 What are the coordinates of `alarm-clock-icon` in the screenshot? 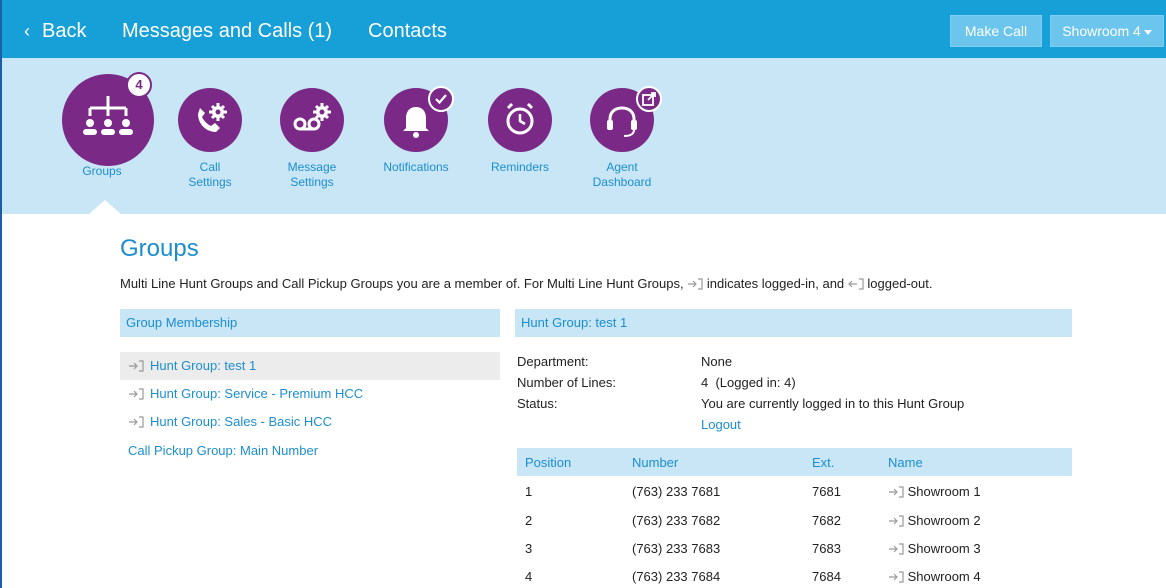 It's located at (520, 118).